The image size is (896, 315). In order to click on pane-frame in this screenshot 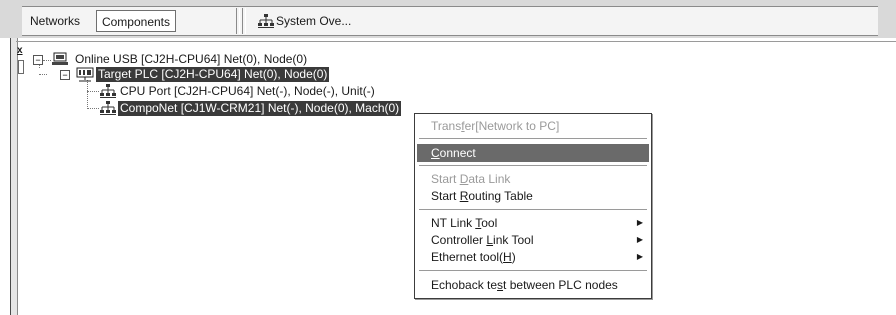, I will do `click(14, 176)`.